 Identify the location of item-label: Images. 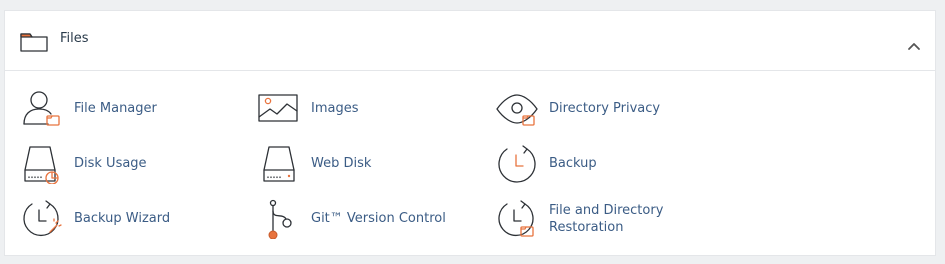
(335, 108).